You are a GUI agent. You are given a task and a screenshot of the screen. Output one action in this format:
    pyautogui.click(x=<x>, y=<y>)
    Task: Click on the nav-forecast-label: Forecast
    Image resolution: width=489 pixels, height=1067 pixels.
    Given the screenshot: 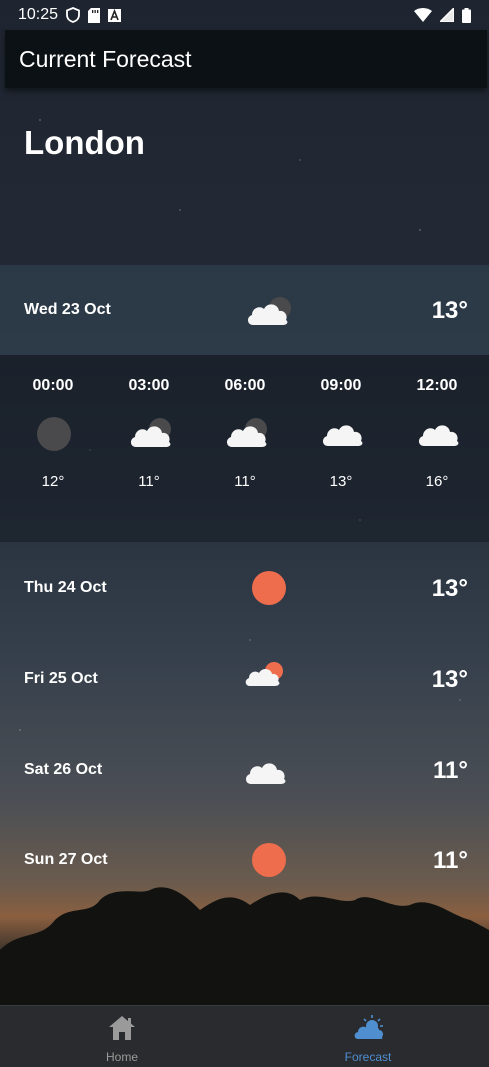 What is the action you would take?
    pyautogui.click(x=368, y=1057)
    